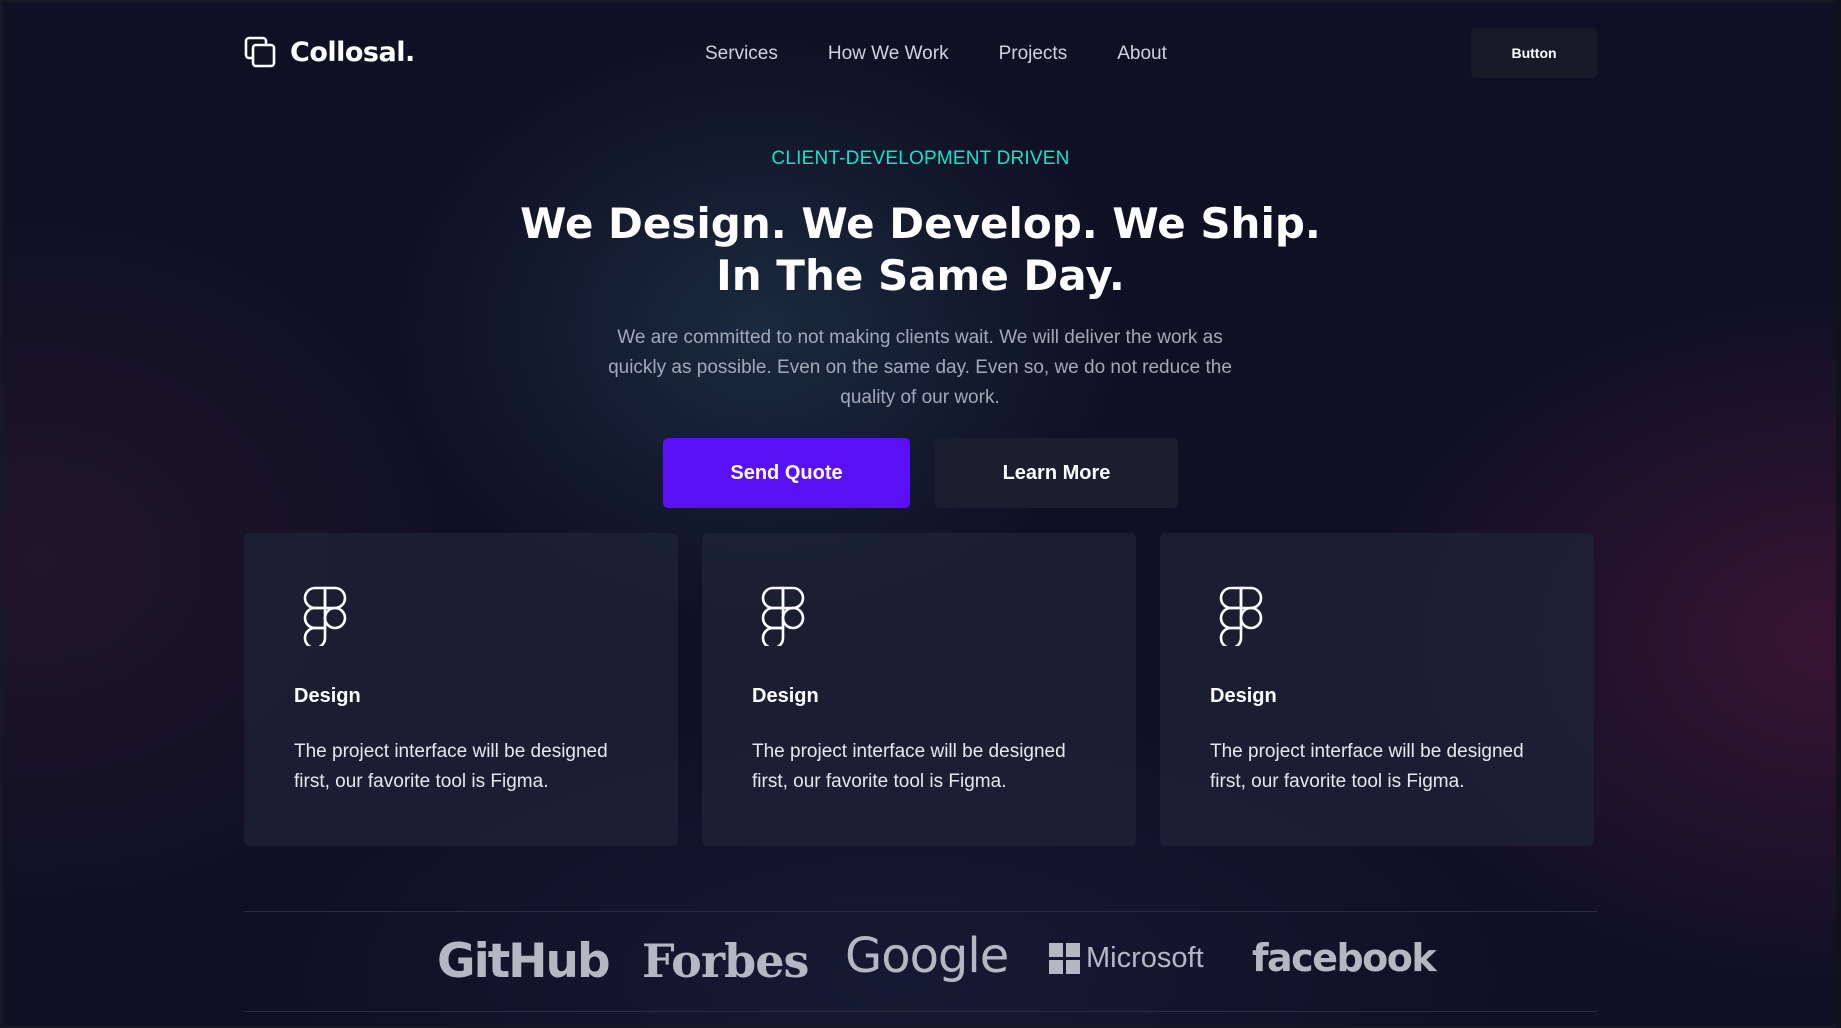  What do you see at coordinates (920, 223) in the screenshot?
I see `hero-title-line-1: We Design. We Develop. We Ship.` at bounding box center [920, 223].